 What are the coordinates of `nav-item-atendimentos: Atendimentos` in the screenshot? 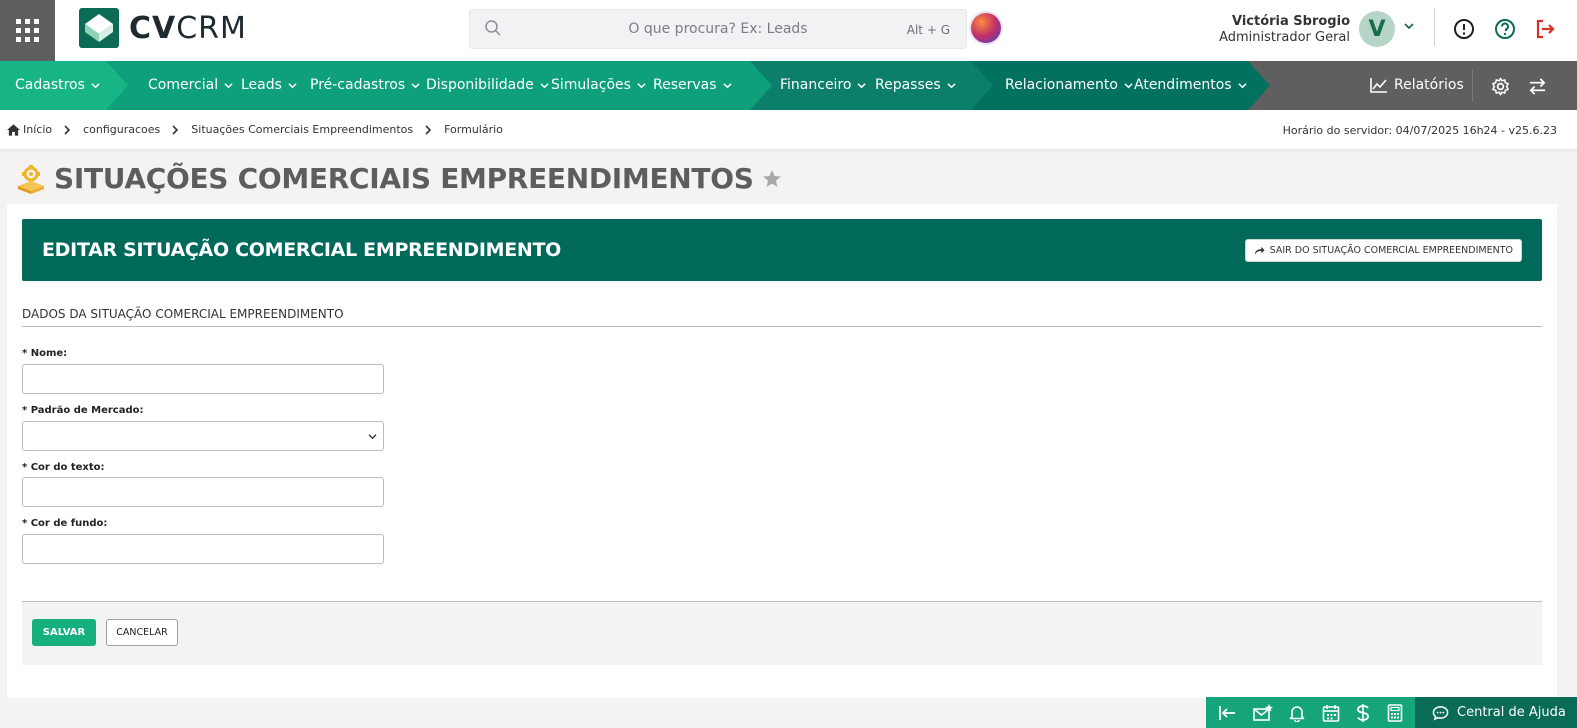 It's located at (1190, 85).